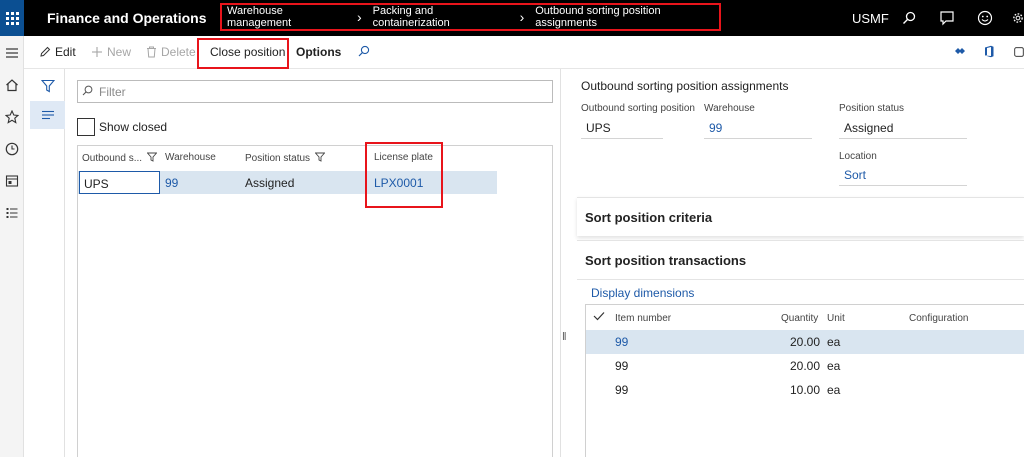 The image size is (1024, 457). I want to click on details-title: Outbound sorting position assignments, so click(685, 86).